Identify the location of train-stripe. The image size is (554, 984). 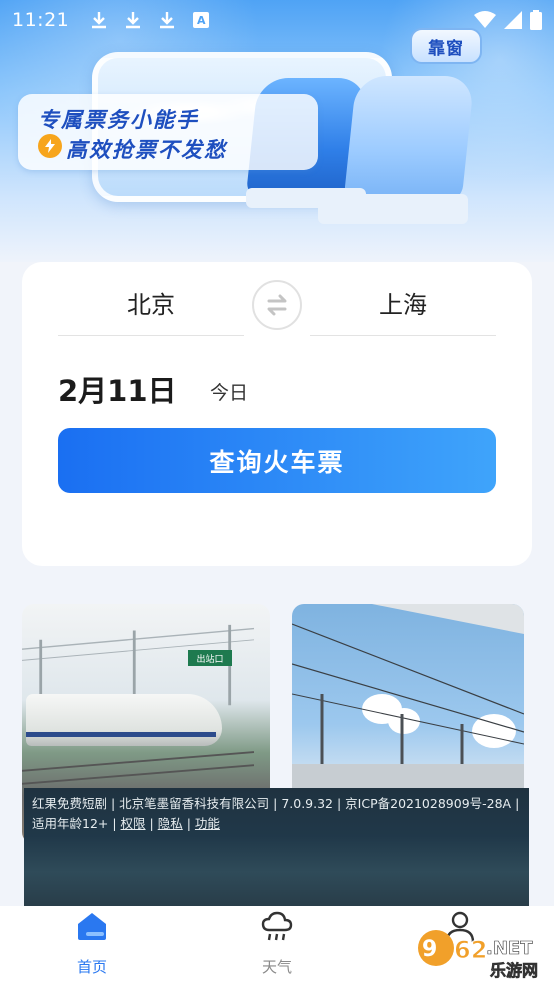
(121, 734).